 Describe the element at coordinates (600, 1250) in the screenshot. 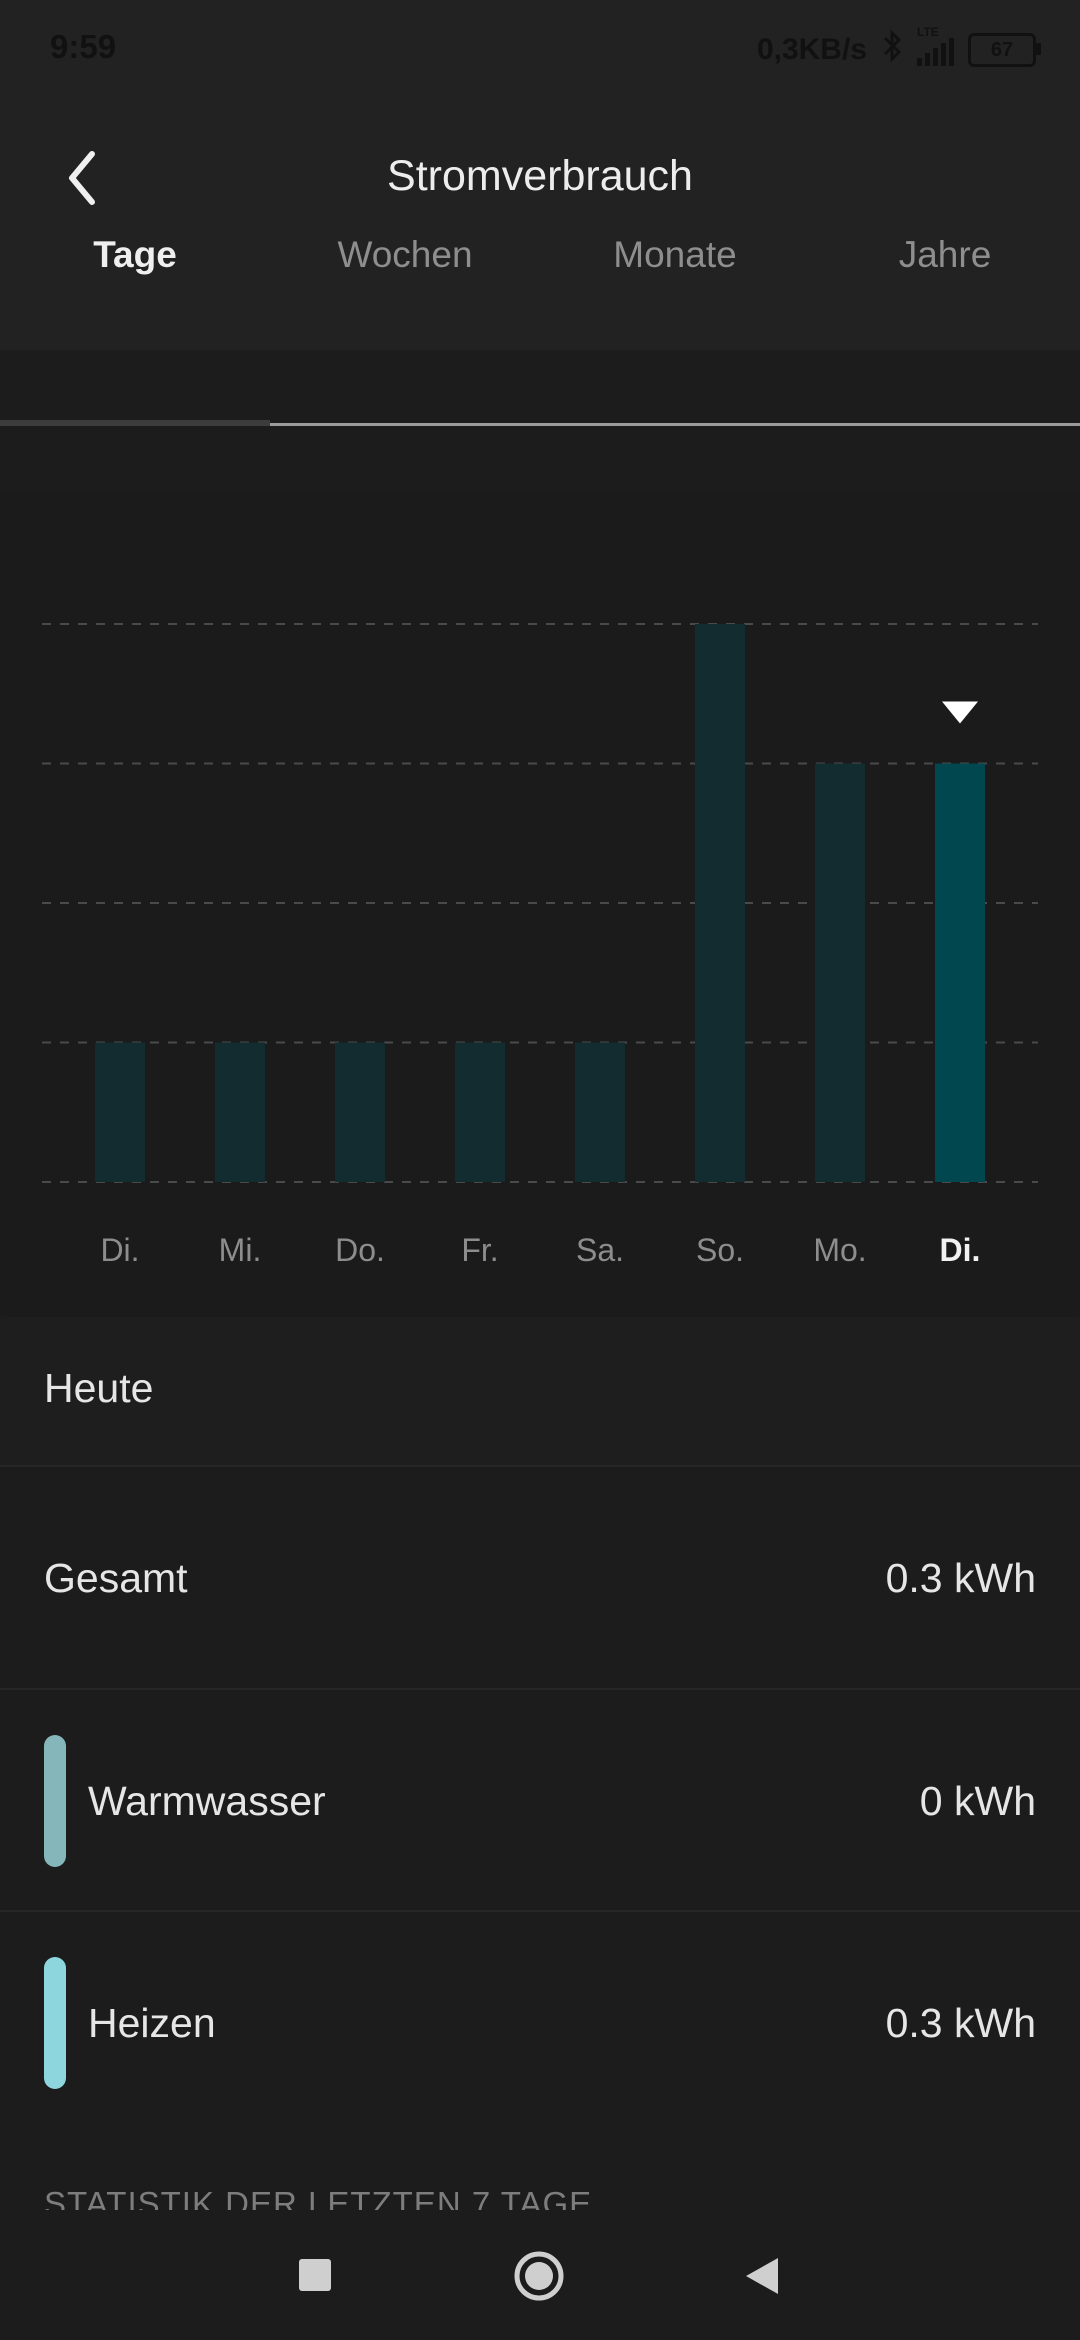

I see `x-tick-label: Sa.` at that location.